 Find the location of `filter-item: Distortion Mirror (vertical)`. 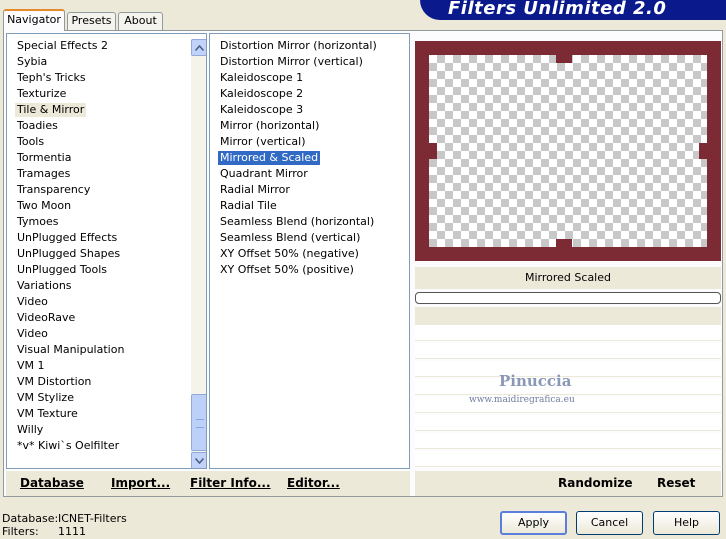

filter-item: Distortion Mirror (vertical) is located at coordinates (291, 62).